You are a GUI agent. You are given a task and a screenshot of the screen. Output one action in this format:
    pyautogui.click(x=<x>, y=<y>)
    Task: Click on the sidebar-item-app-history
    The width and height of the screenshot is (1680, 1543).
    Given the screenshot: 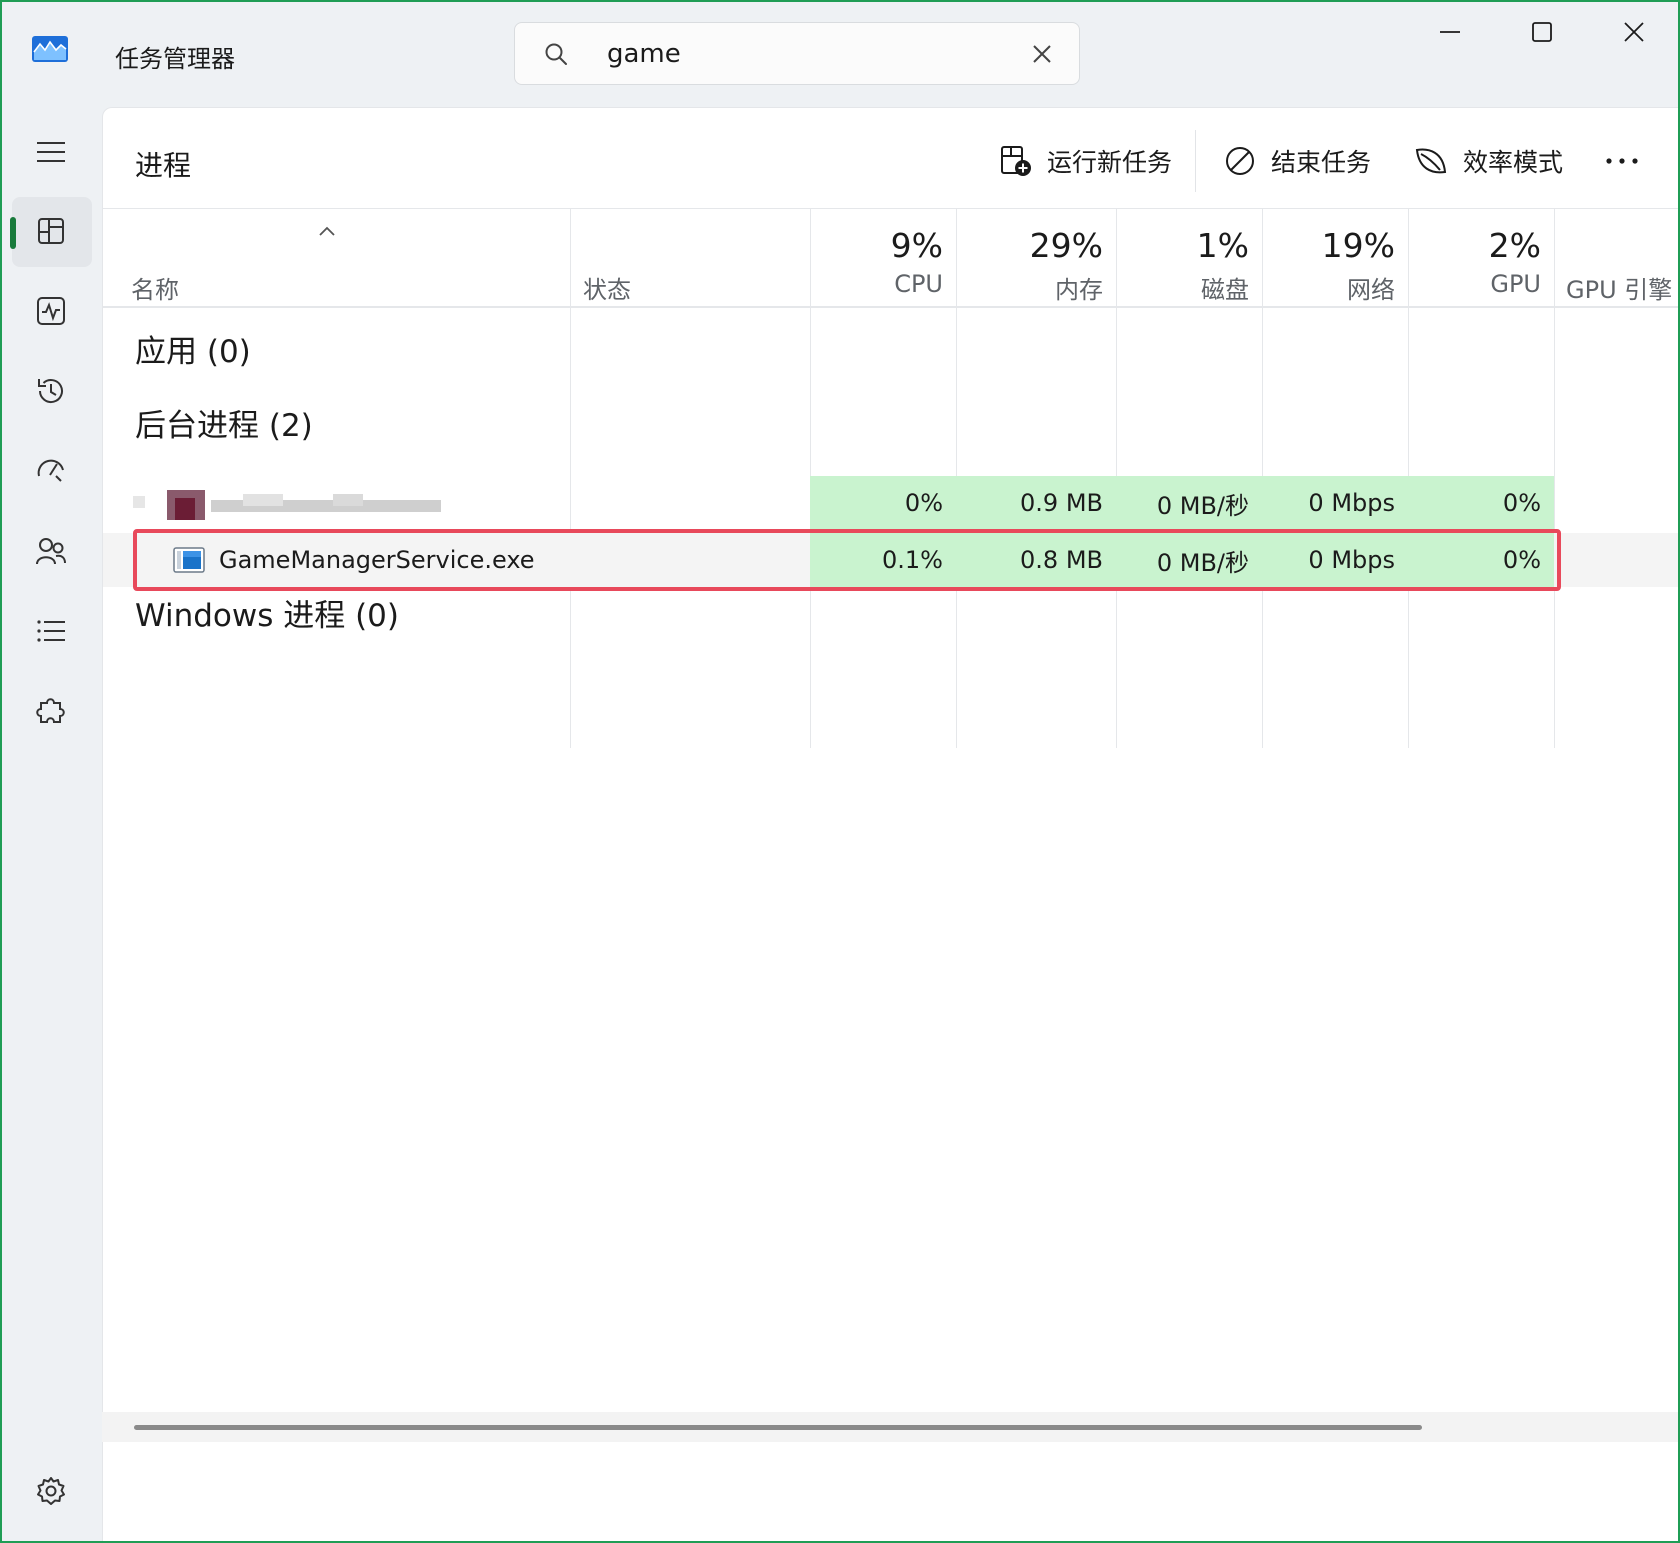 What is the action you would take?
    pyautogui.click(x=52, y=392)
    